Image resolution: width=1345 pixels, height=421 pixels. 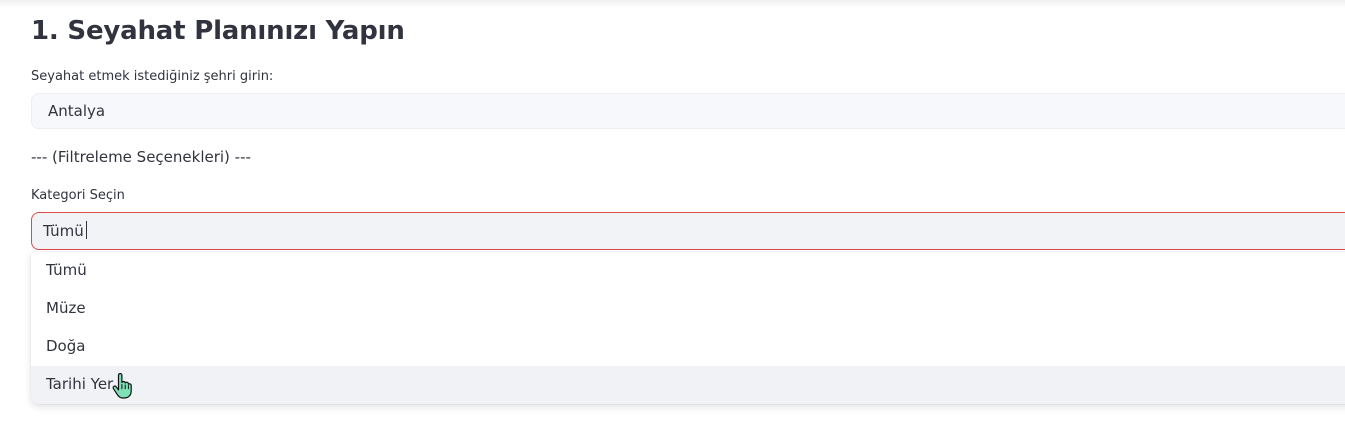 What do you see at coordinates (63, 231) in the screenshot?
I see `category-select-value: Tümü` at bounding box center [63, 231].